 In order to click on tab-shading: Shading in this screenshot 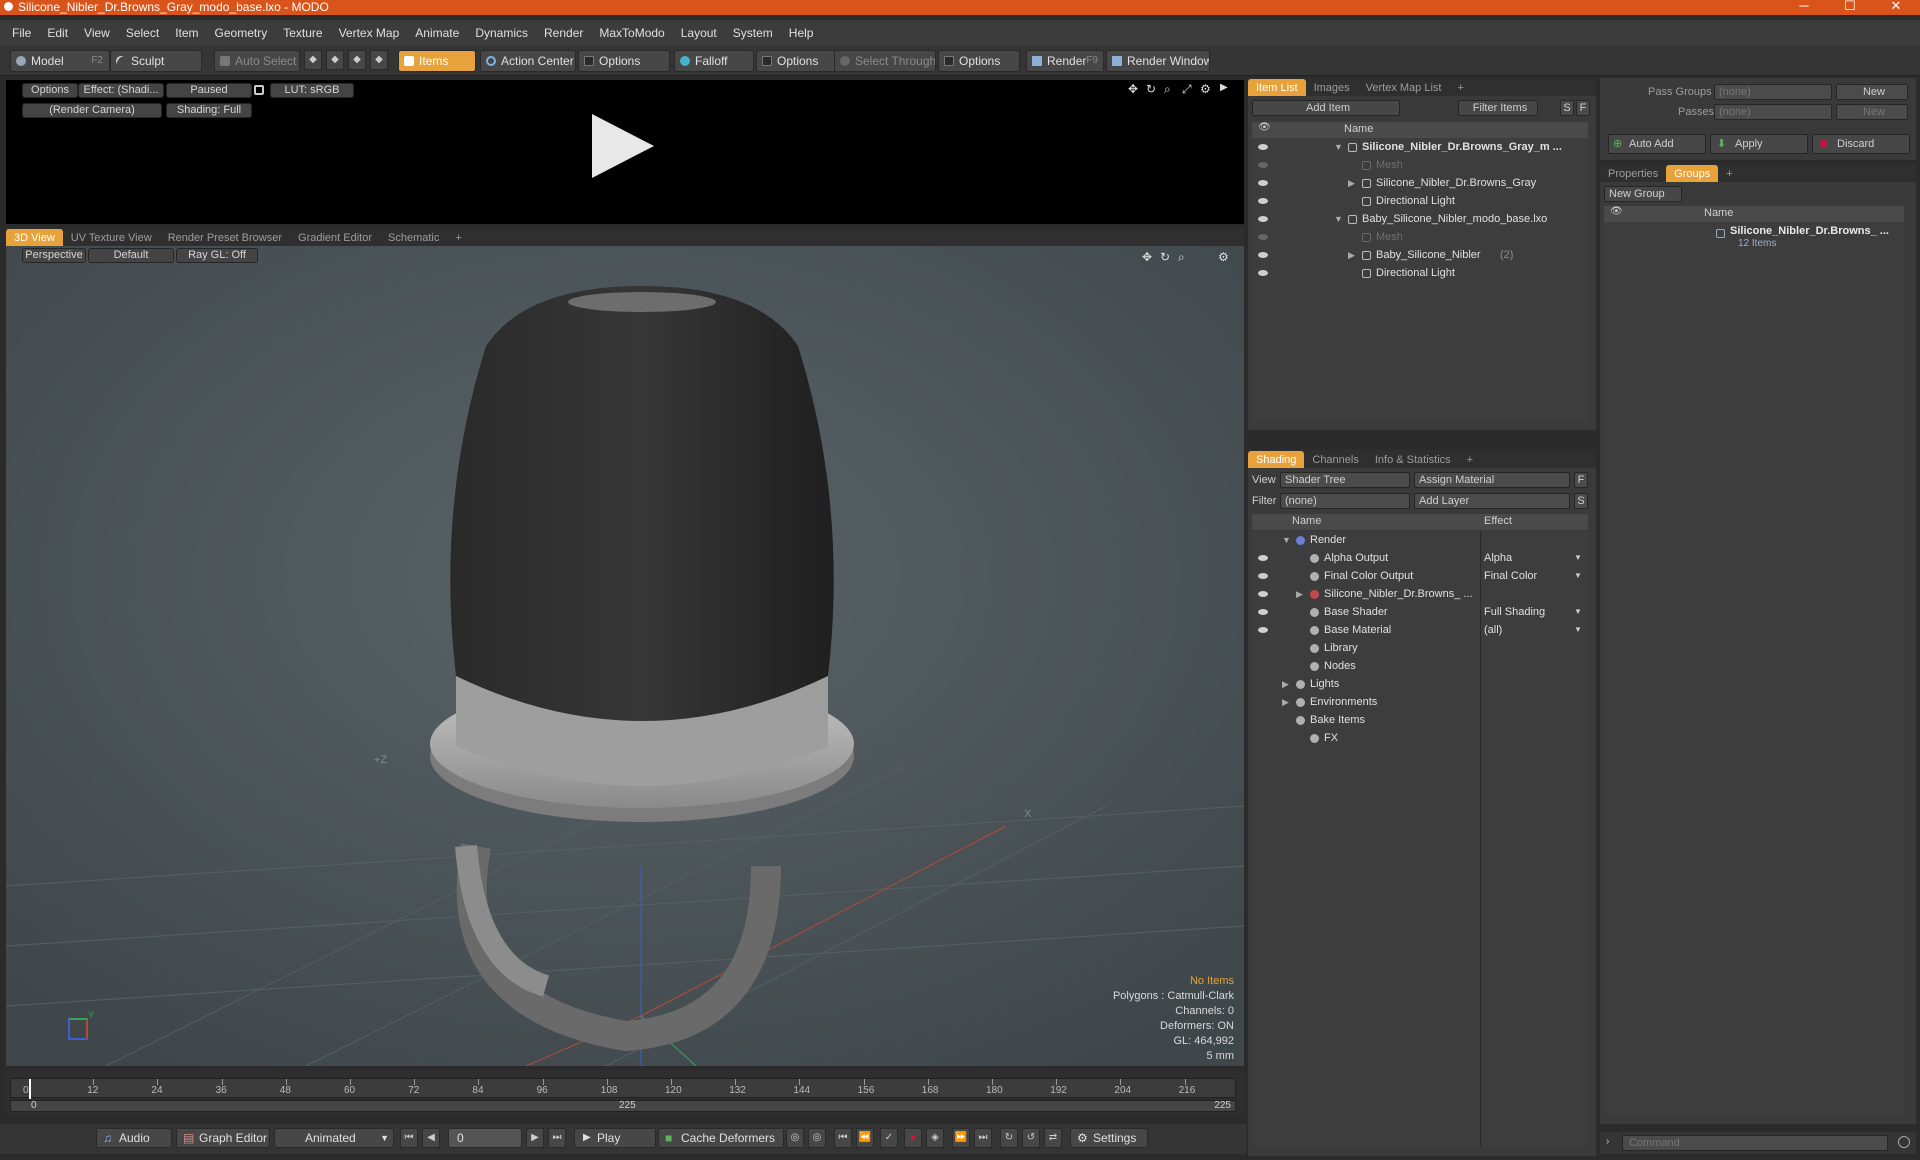, I will do `click(1276, 459)`.